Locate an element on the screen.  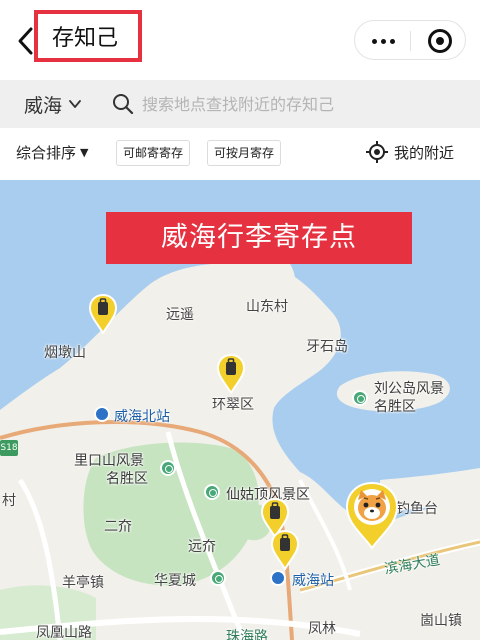
map-label-huaxiacheng: 华夏城 is located at coordinates (175, 581).